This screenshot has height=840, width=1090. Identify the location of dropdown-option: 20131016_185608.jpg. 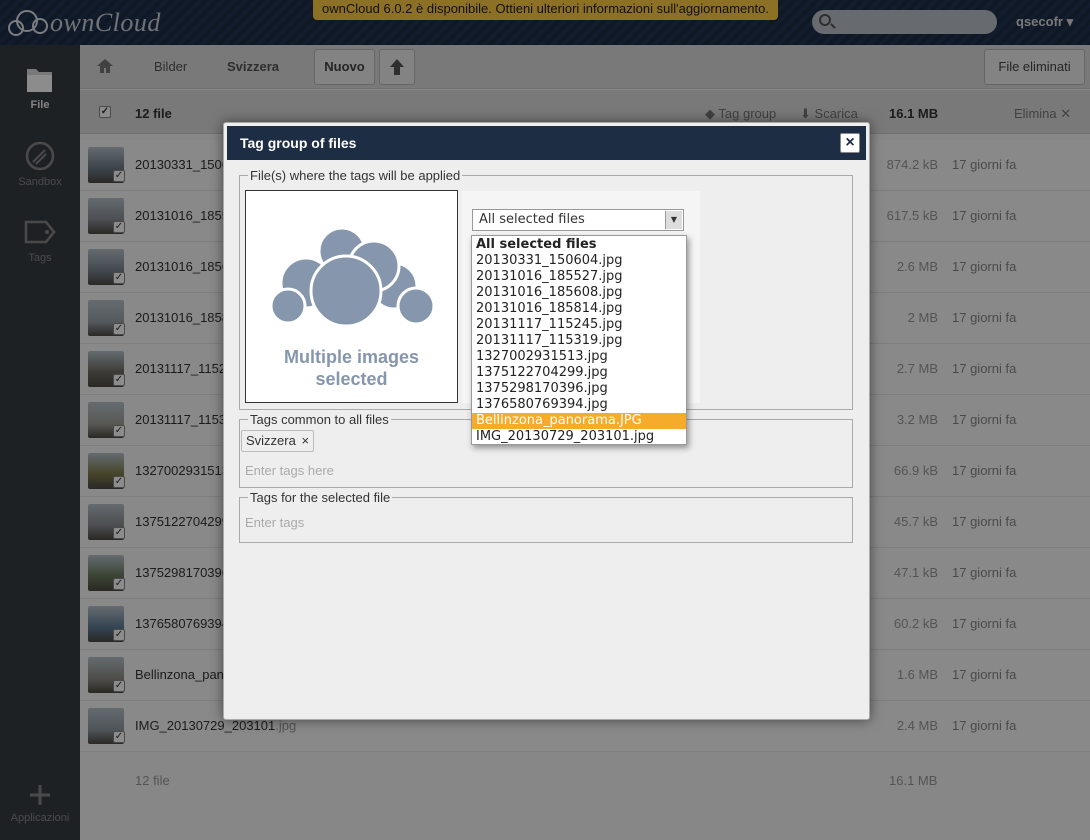
(579, 293).